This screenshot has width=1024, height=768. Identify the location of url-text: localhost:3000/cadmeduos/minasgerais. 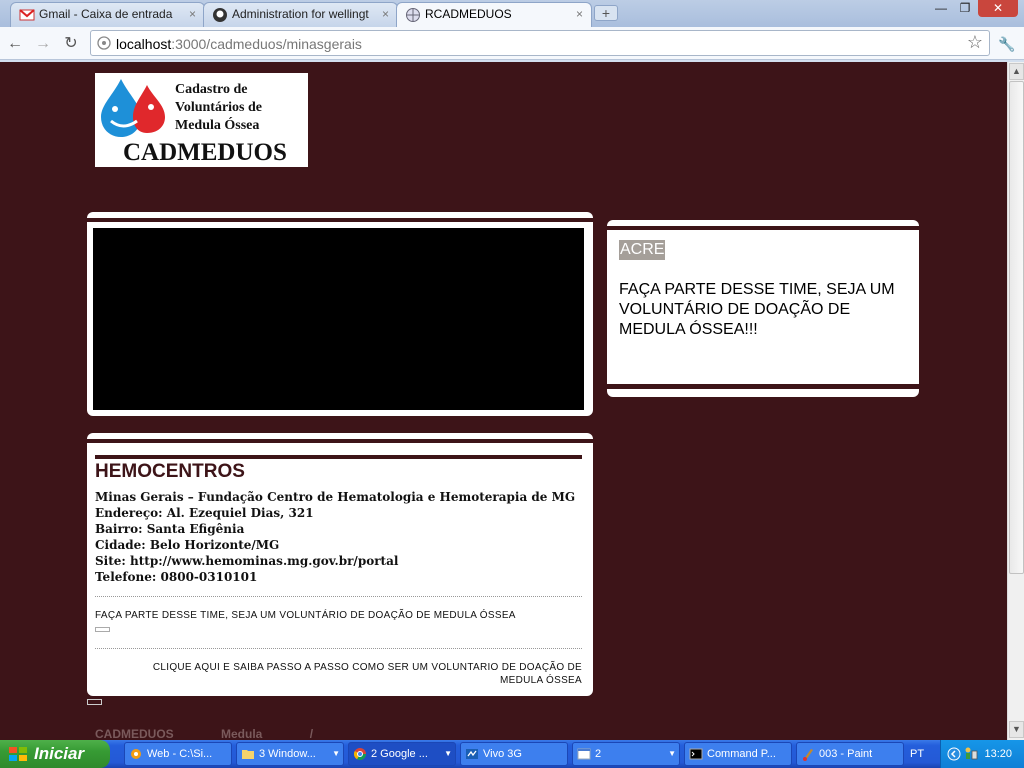
(239, 44).